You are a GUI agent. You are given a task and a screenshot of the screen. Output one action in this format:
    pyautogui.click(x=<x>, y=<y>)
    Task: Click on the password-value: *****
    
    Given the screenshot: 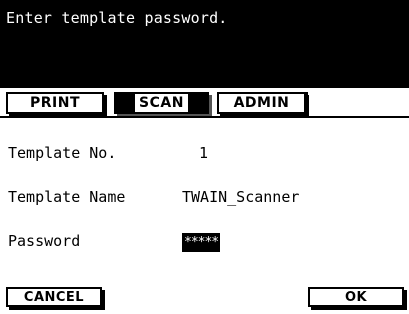 What is the action you would take?
    pyautogui.click(x=201, y=242)
    